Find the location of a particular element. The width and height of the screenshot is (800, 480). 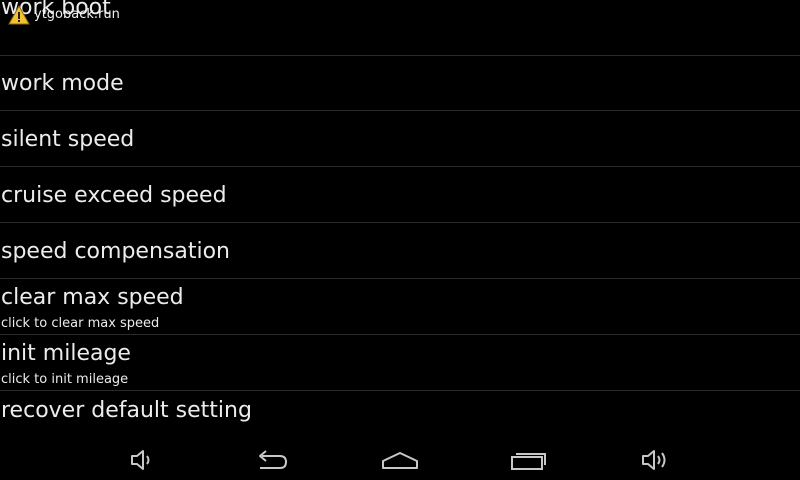

home-button is located at coordinates (400, 460).